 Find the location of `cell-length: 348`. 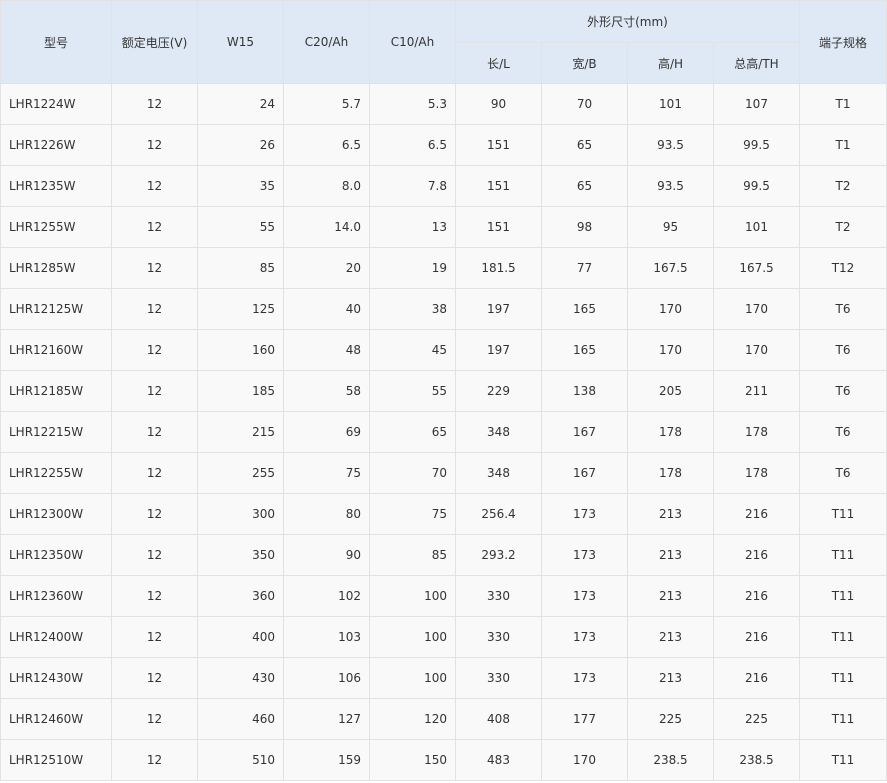

cell-length: 348 is located at coordinates (498, 432).